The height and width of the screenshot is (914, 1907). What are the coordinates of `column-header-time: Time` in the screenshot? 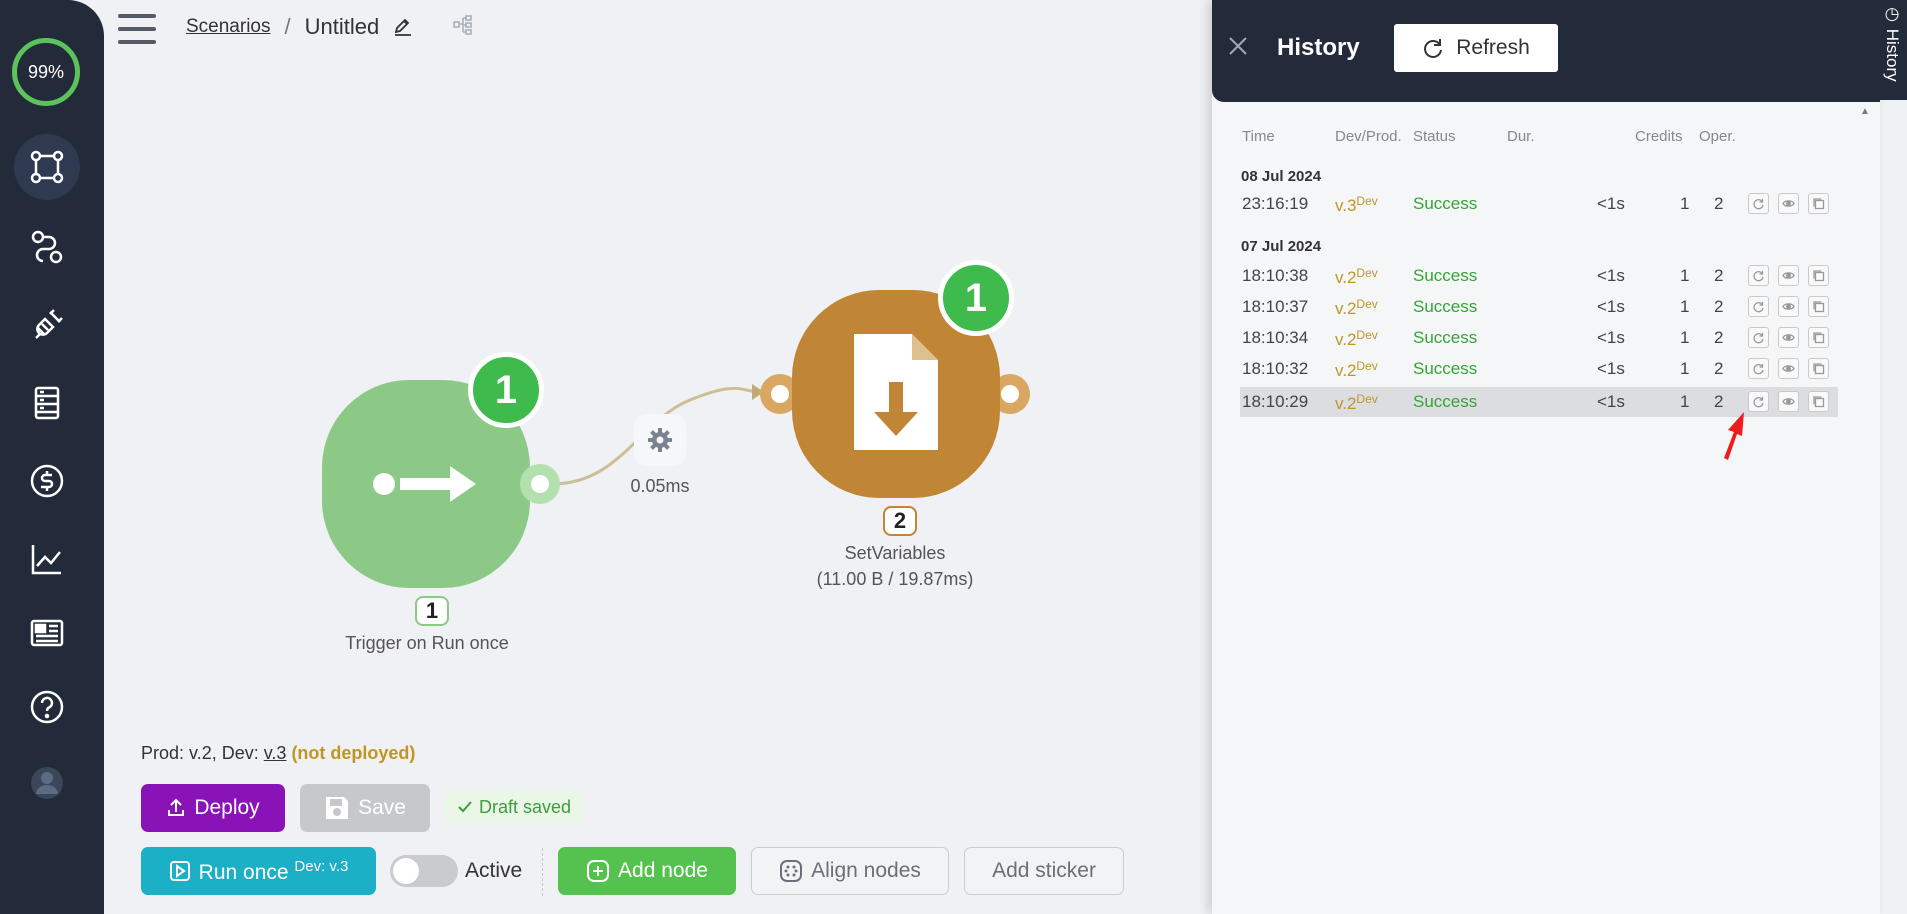 It's located at (1258, 136).